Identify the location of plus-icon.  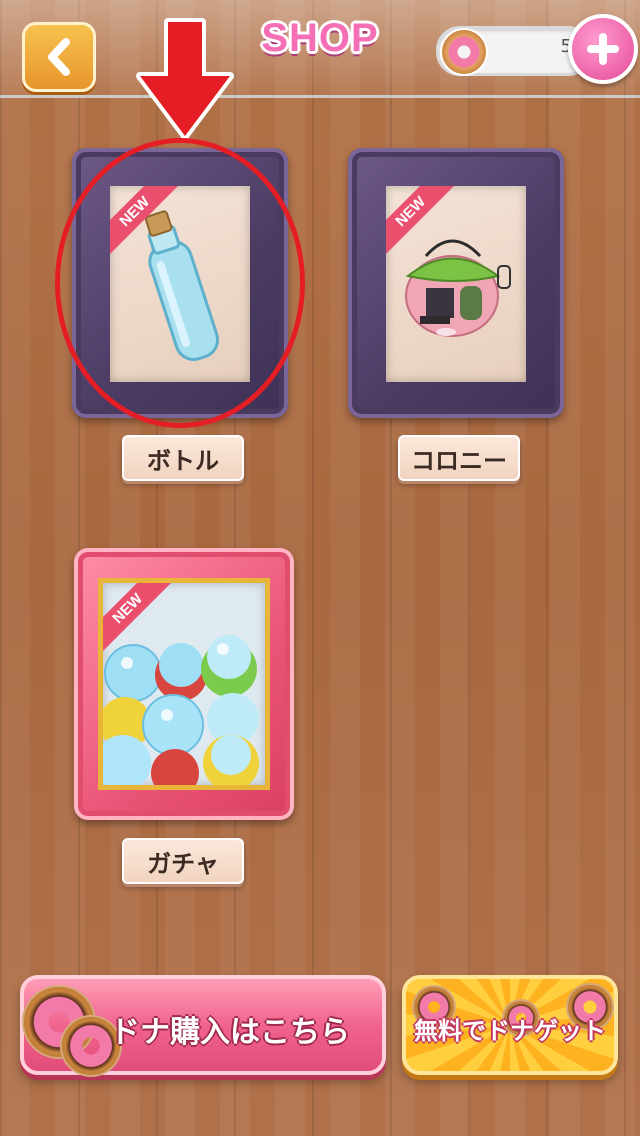
(603, 49).